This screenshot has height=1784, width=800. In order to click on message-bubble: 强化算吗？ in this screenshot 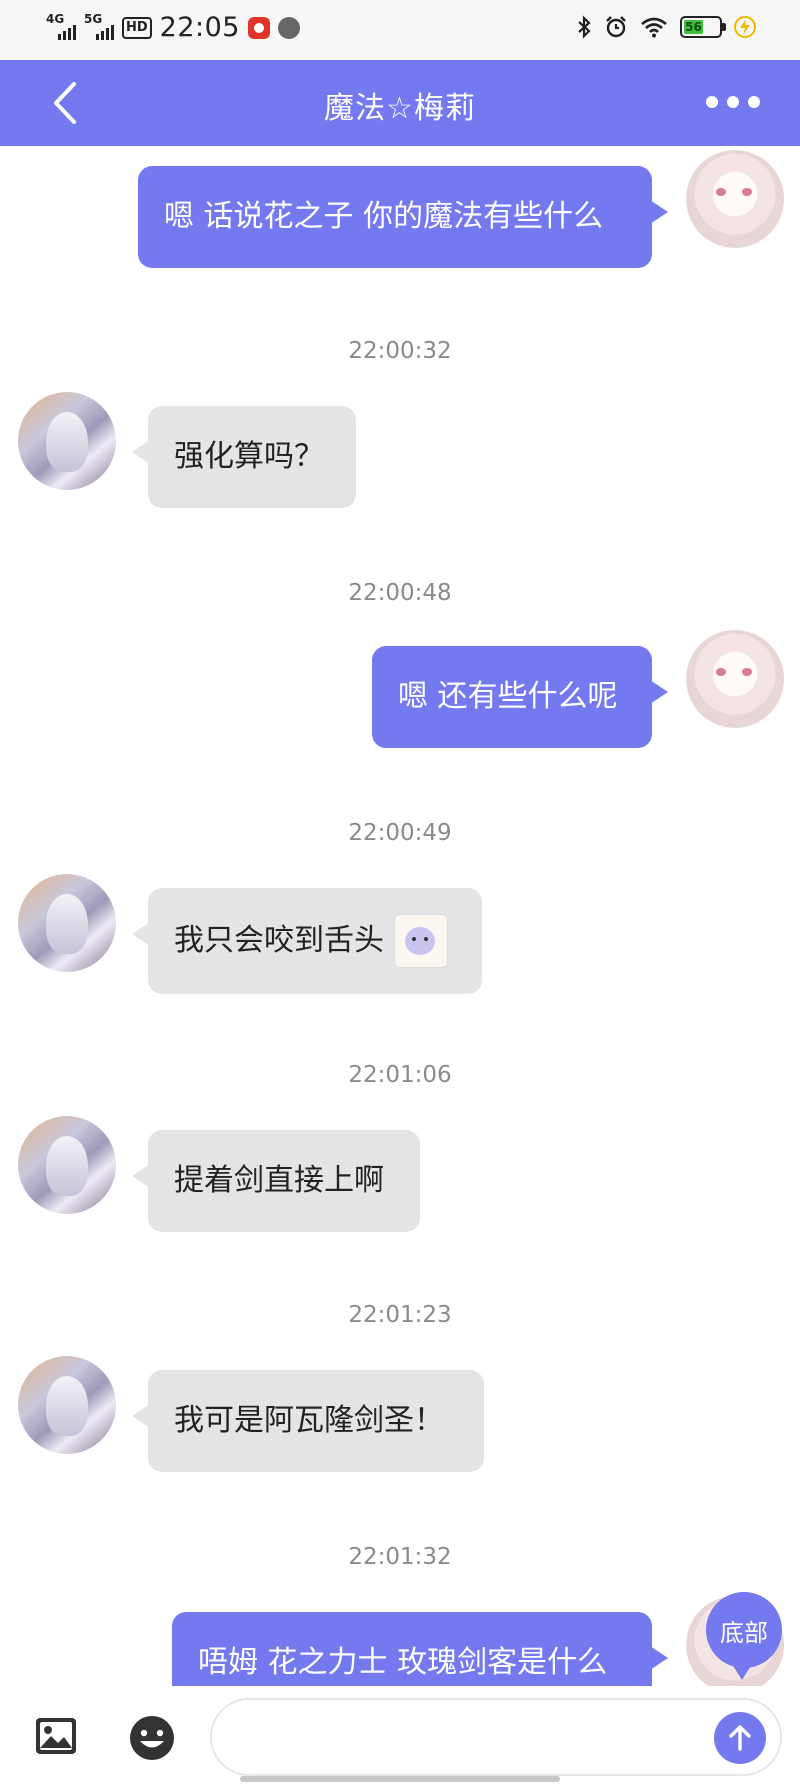, I will do `click(244, 457)`.